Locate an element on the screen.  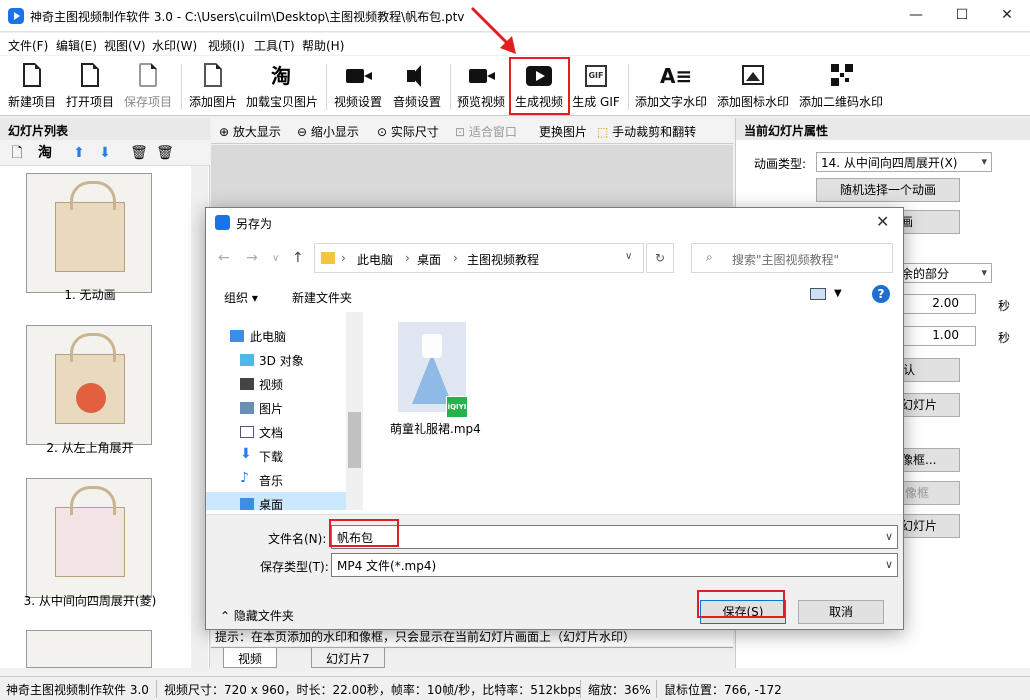
load-taobao-images-button: 淘 加载宝贝图片 is located at coordinates (282, 87).